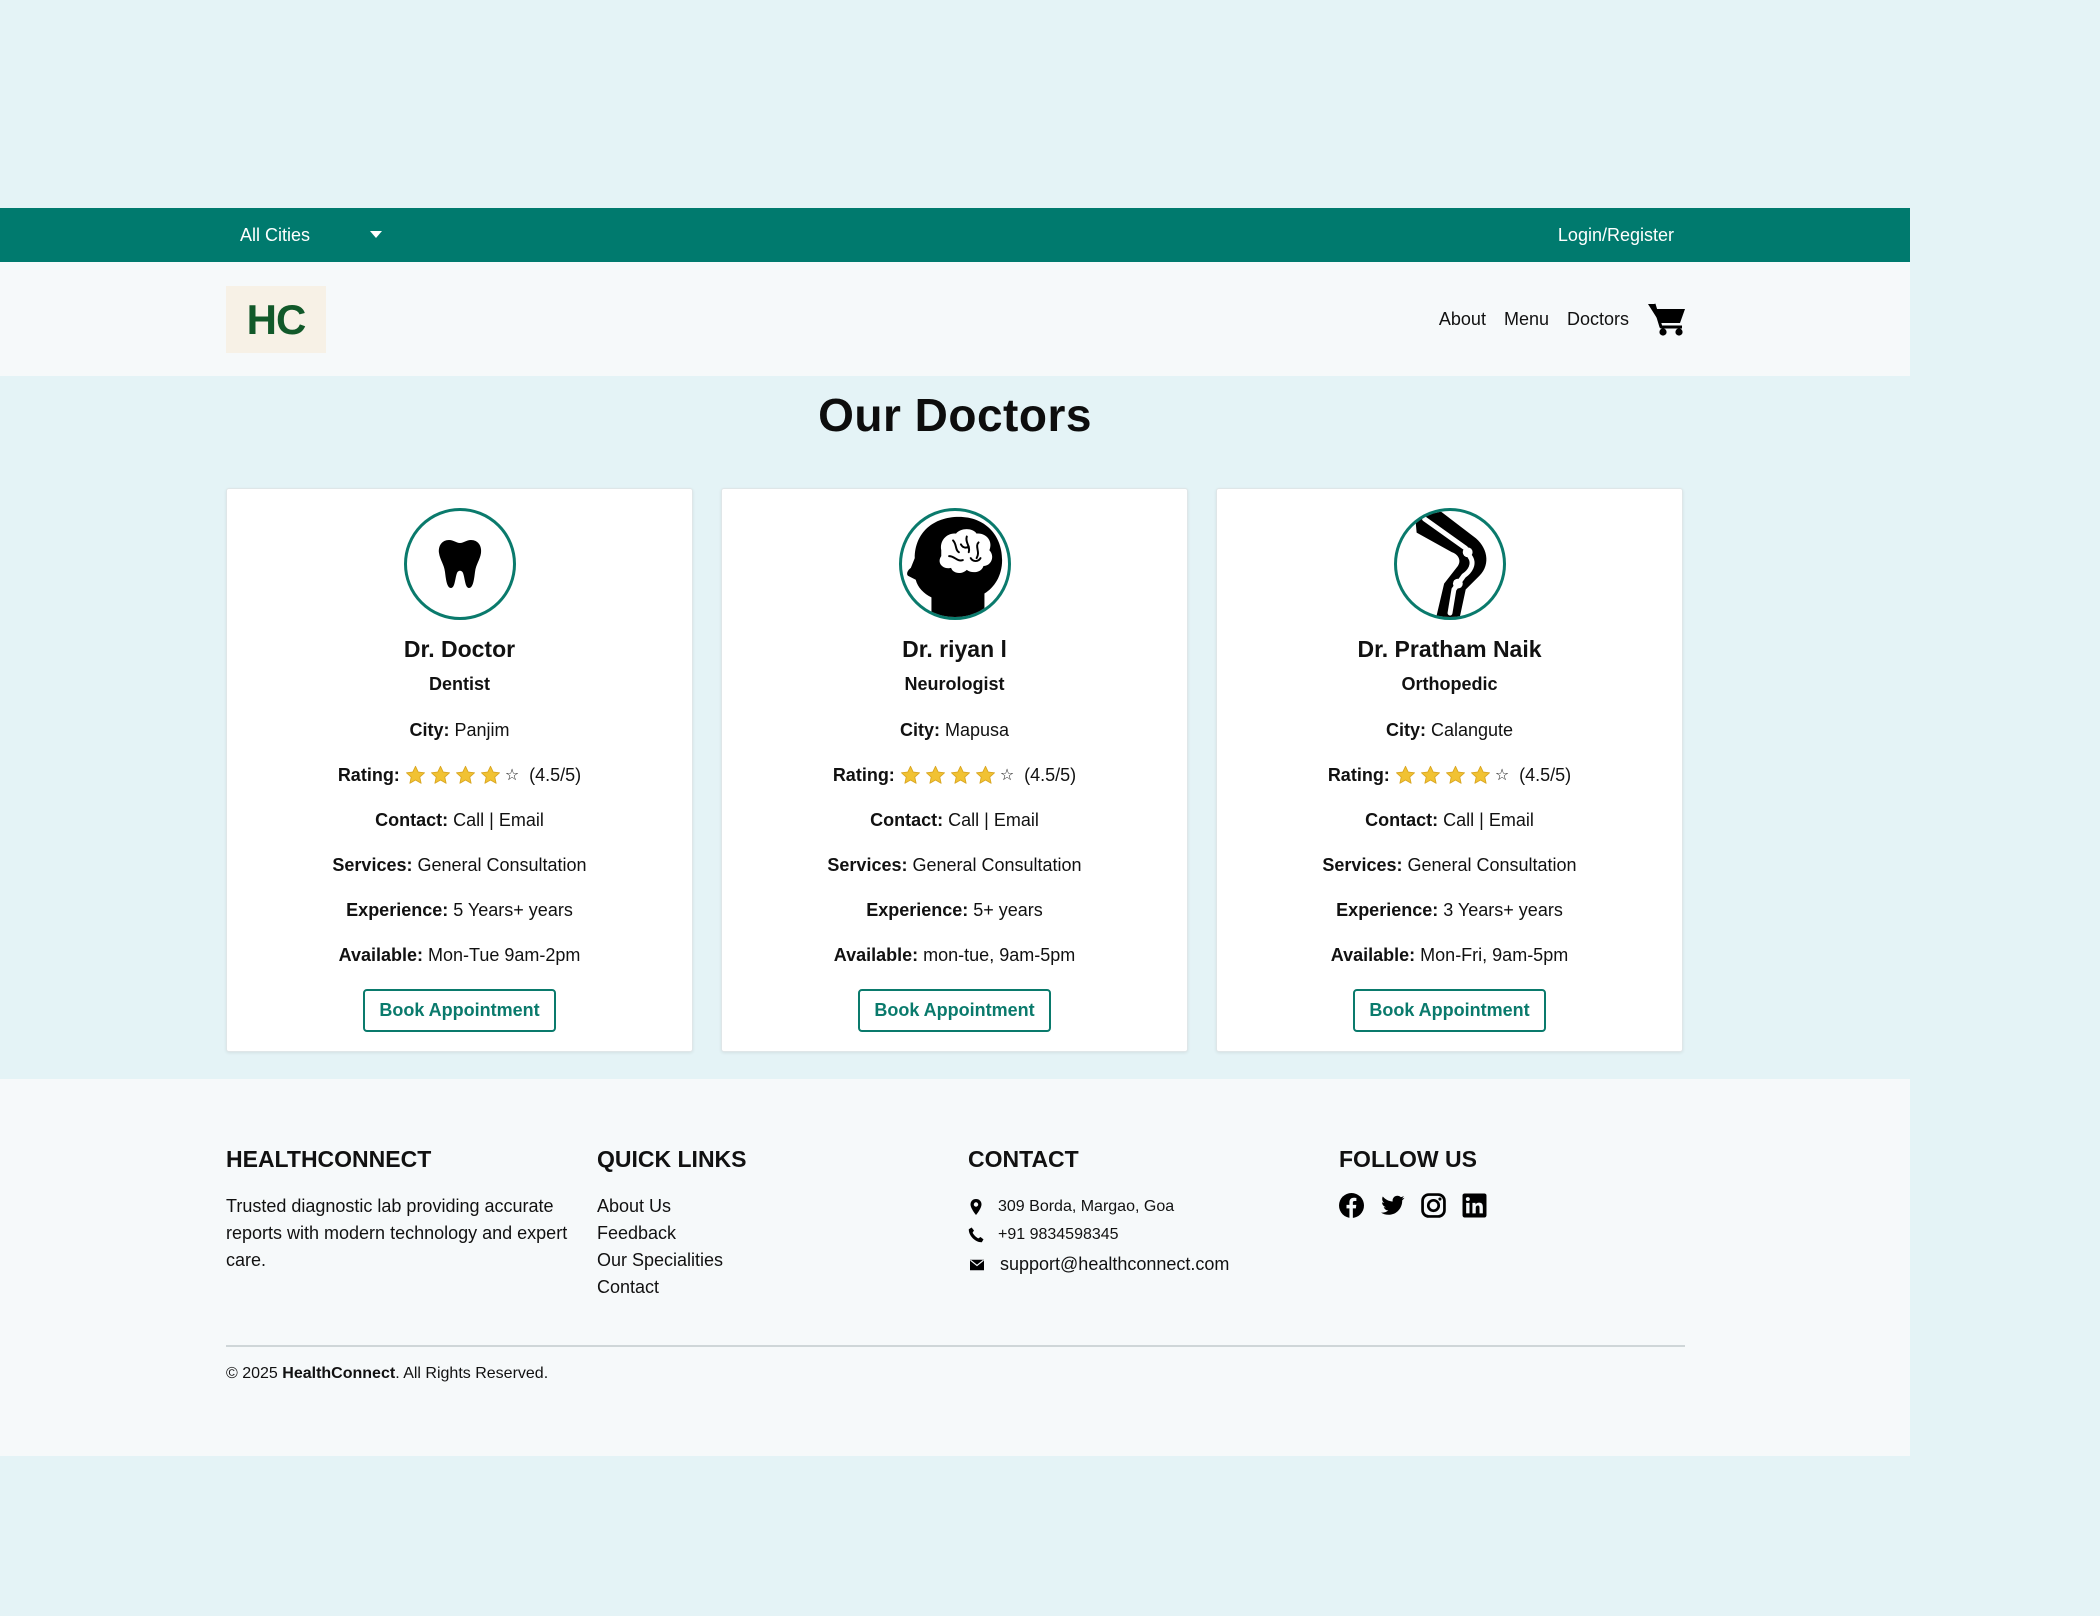 The image size is (2100, 1616). What do you see at coordinates (459, 649) in the screenshot?
I see `doctor-name: Dr. Doctor` at bounding box center [459, 649].